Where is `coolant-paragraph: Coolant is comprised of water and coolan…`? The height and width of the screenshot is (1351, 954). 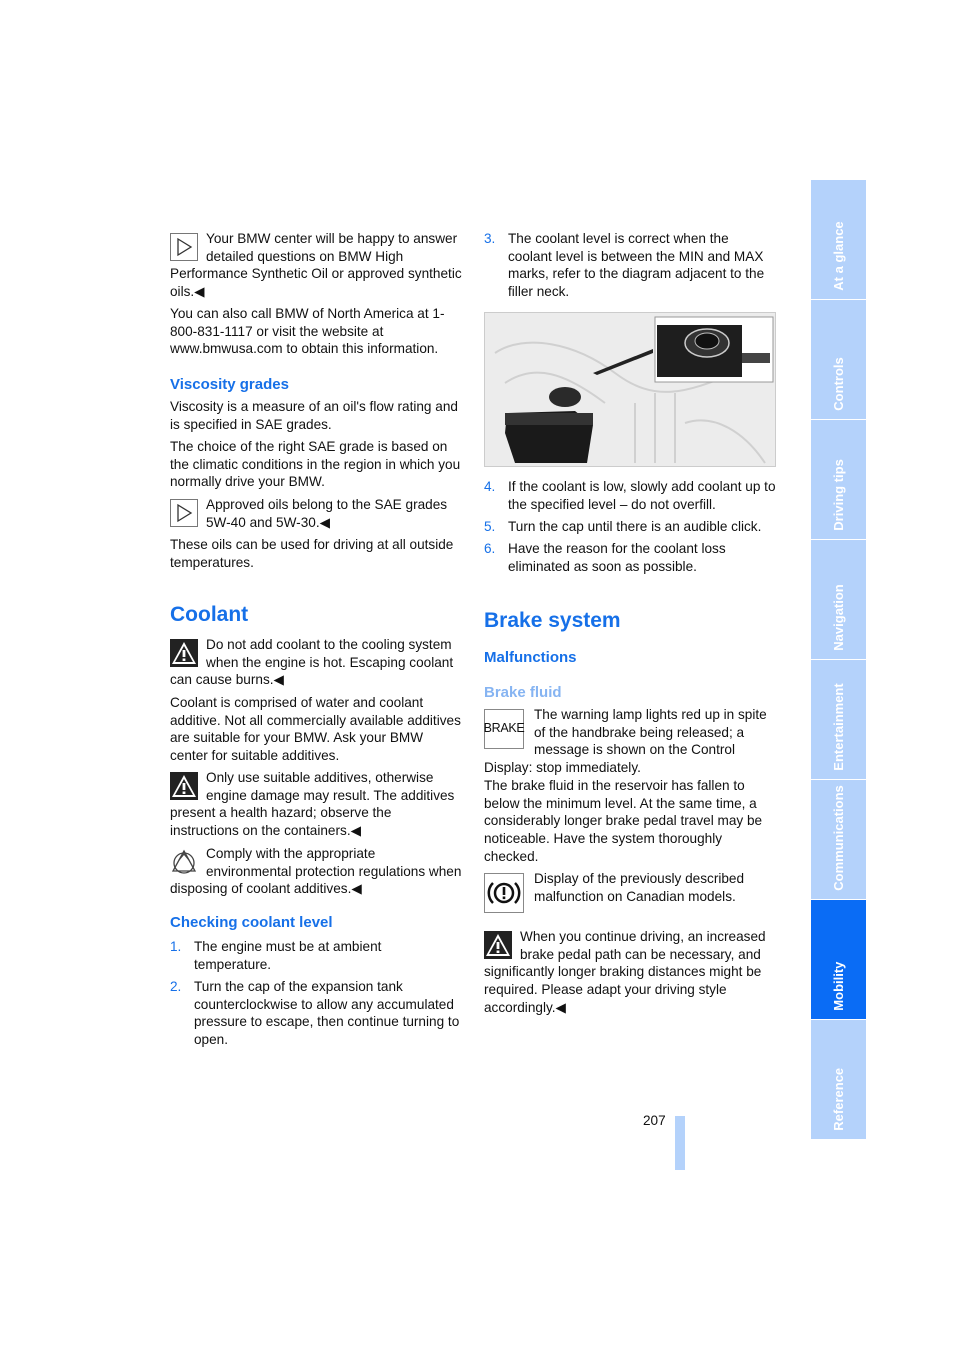 coolant-paragraph: Coolant is comprised of water and coolan… is located at coordinates (315, 729).